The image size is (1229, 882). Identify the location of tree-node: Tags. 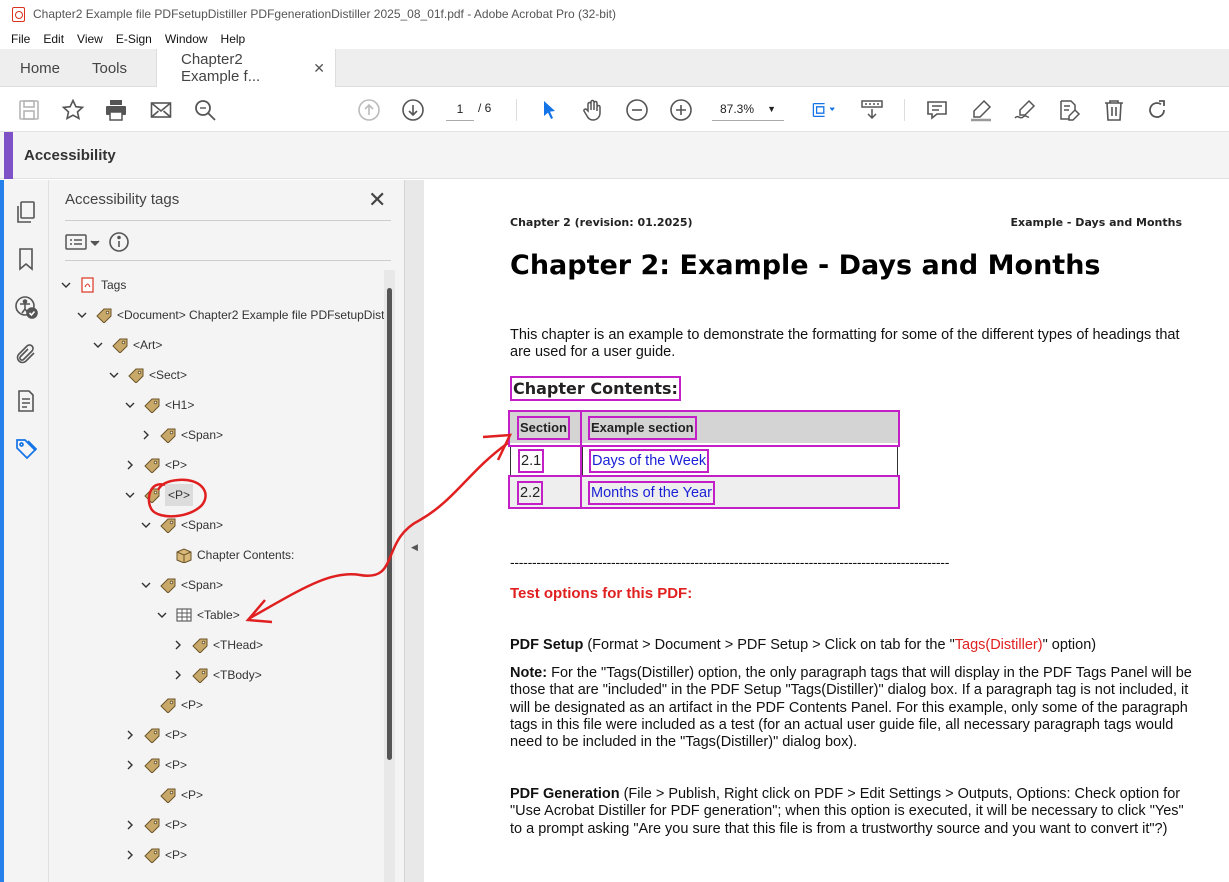
(92, 285).